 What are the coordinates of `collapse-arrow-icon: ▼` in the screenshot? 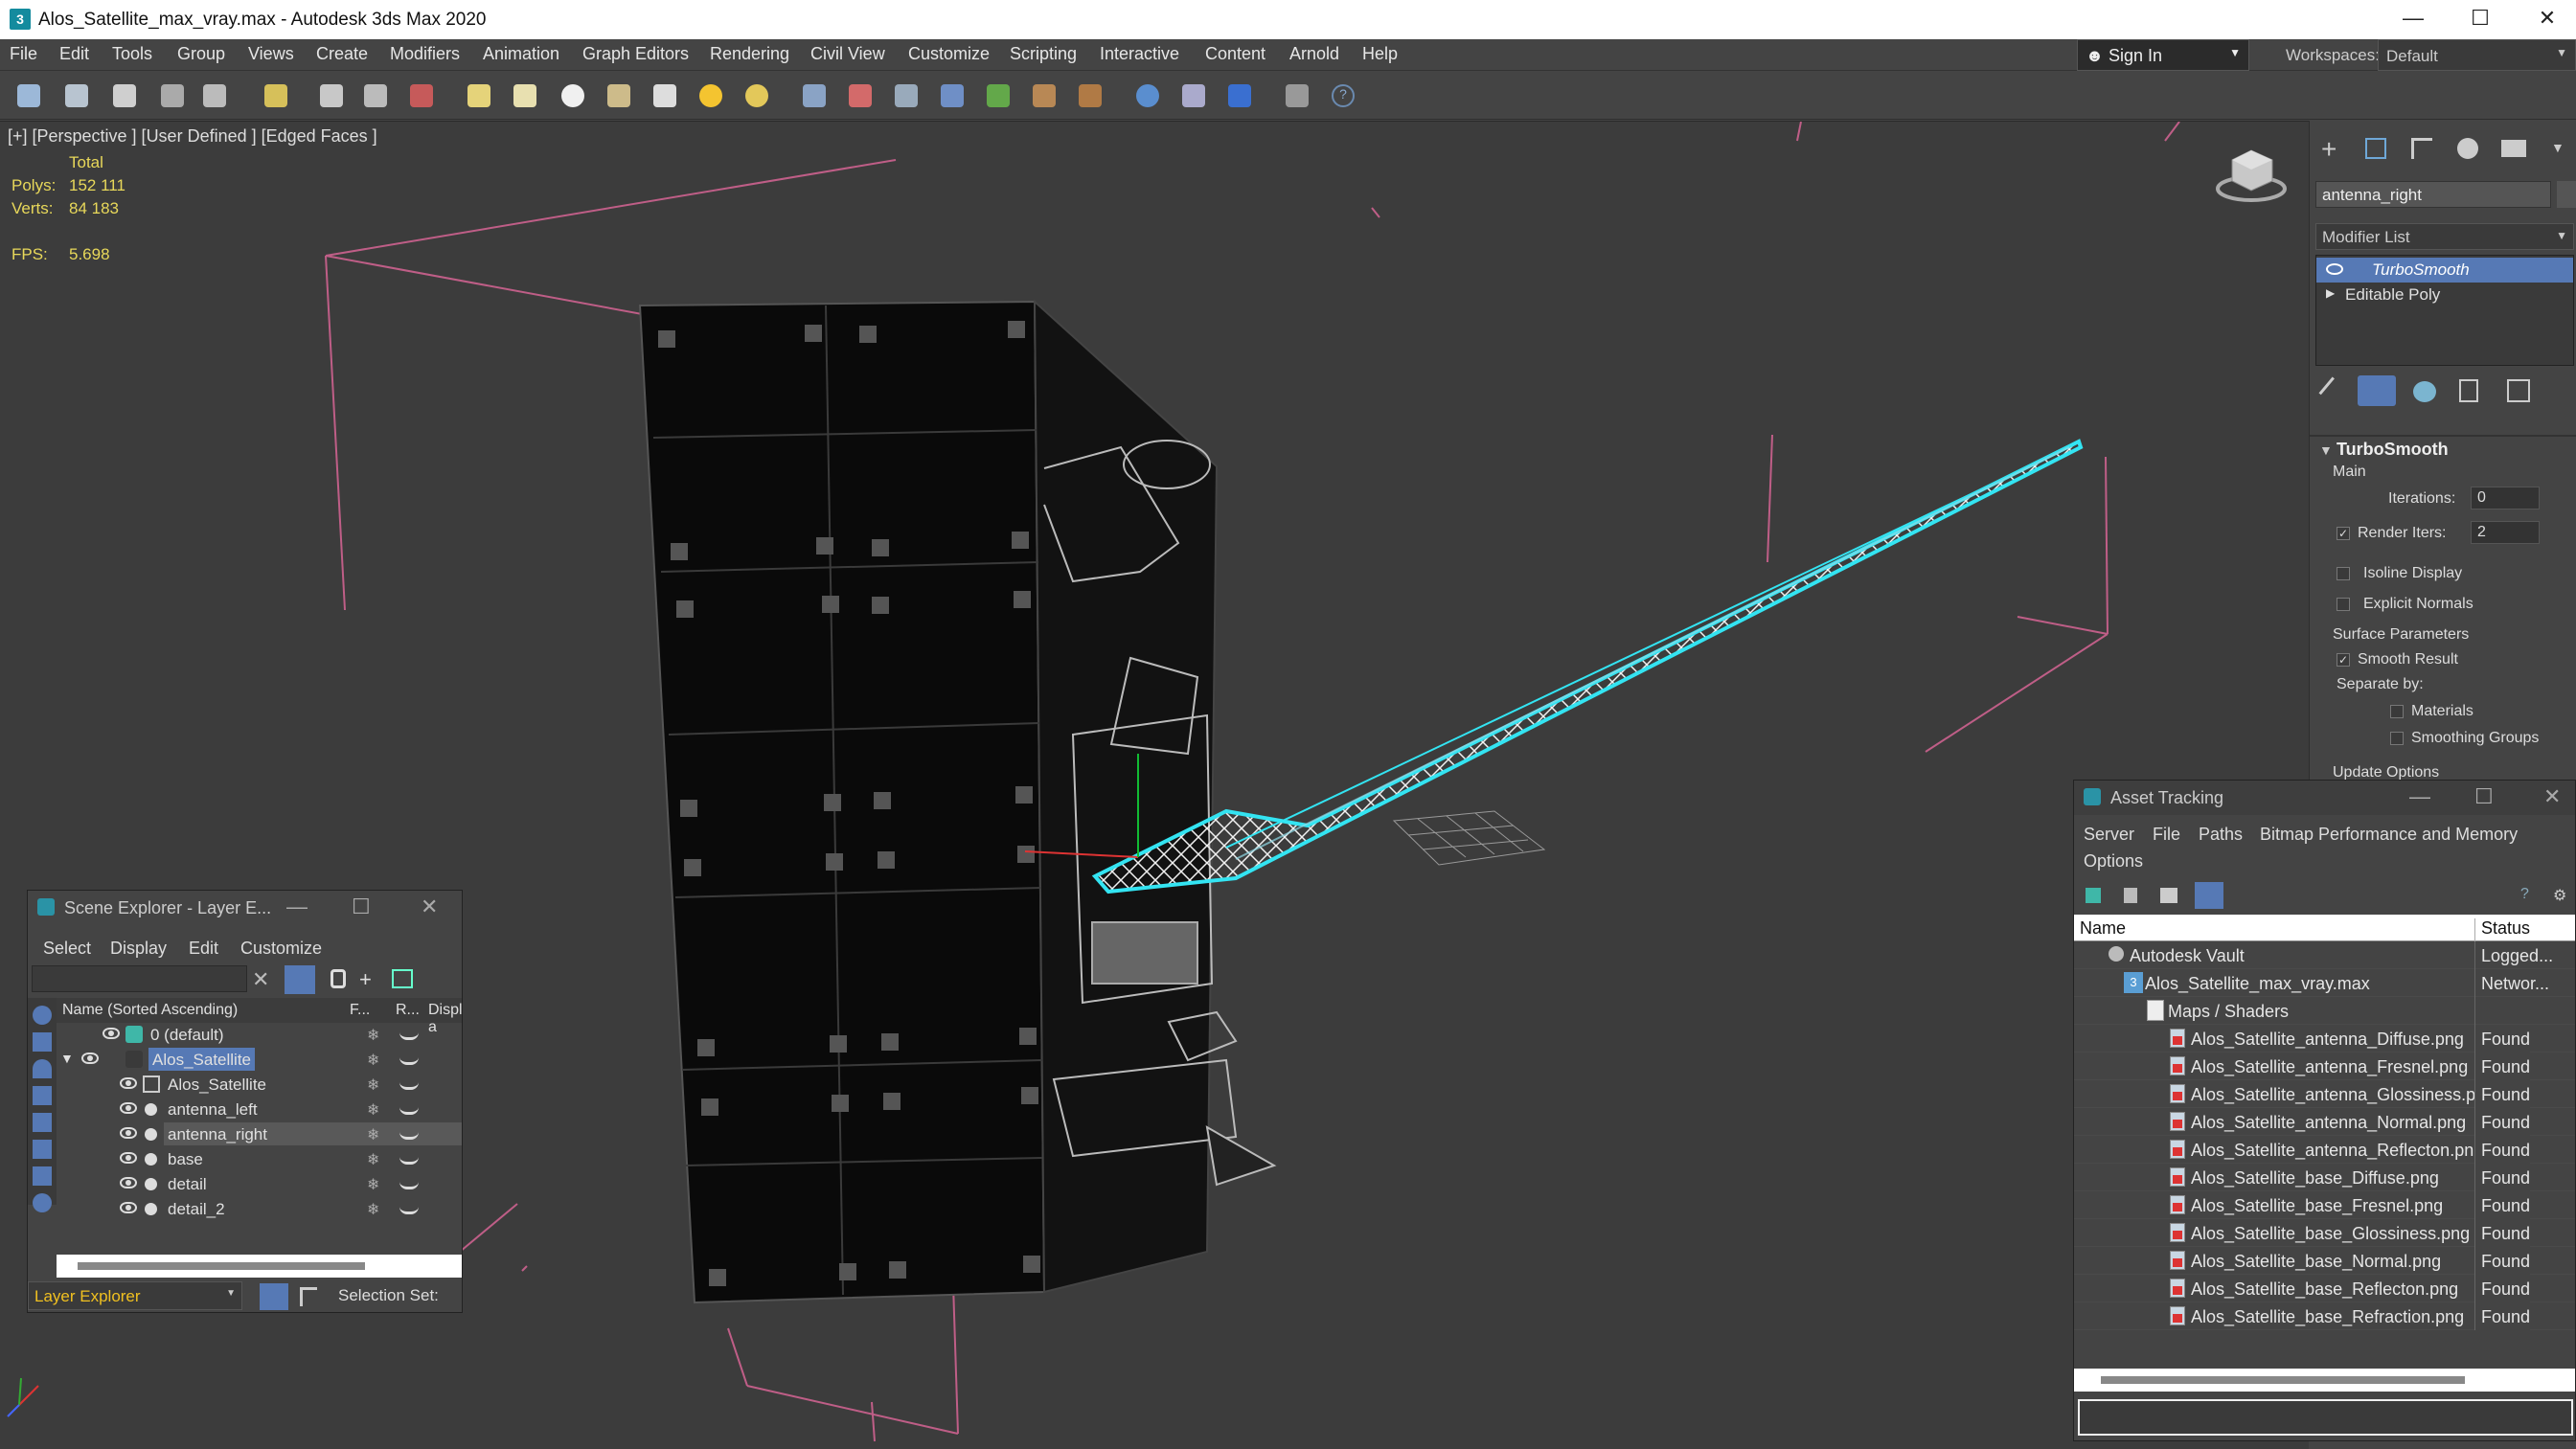 It's located at (2326, 450).